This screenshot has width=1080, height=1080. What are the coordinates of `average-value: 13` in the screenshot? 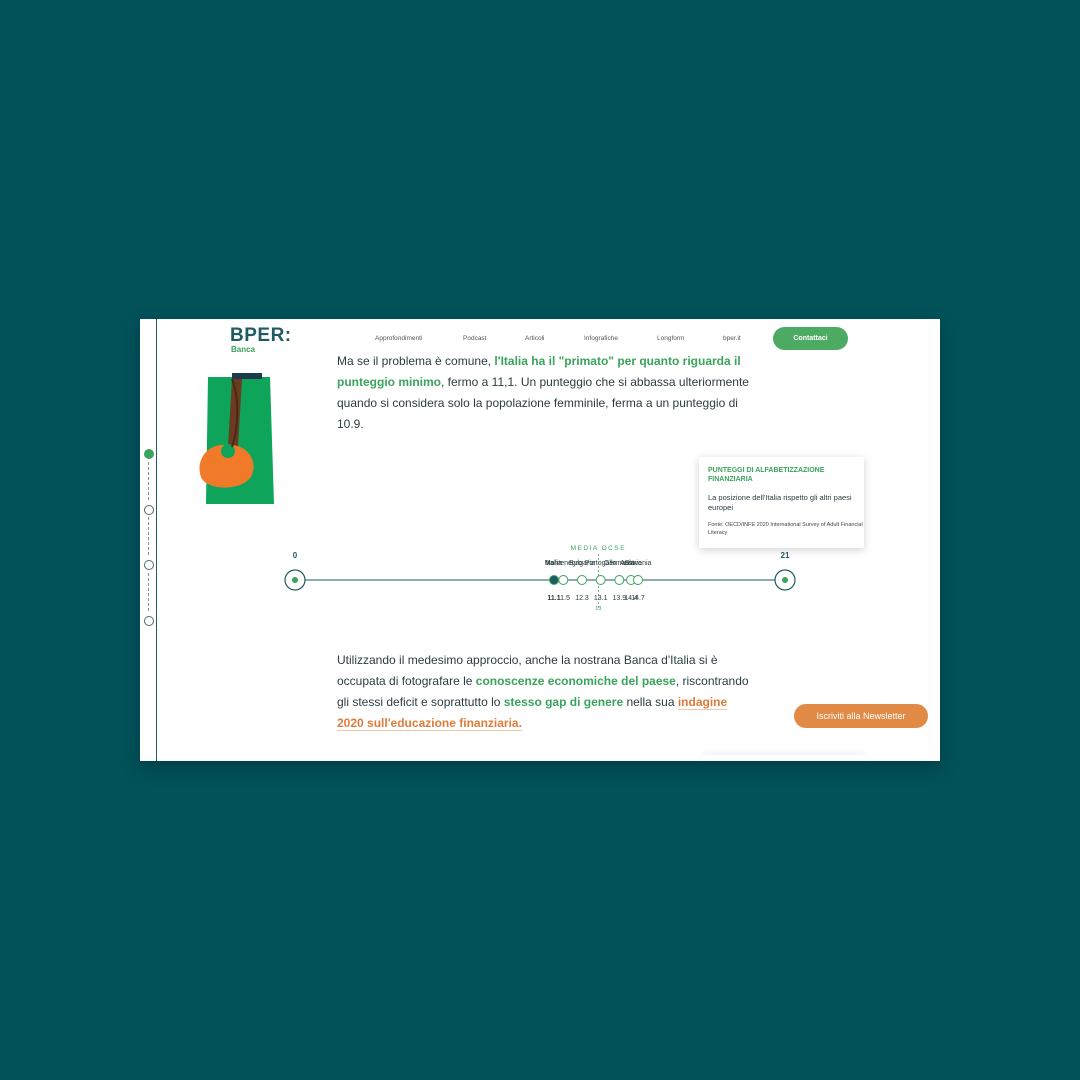 It's located at (598, 609).